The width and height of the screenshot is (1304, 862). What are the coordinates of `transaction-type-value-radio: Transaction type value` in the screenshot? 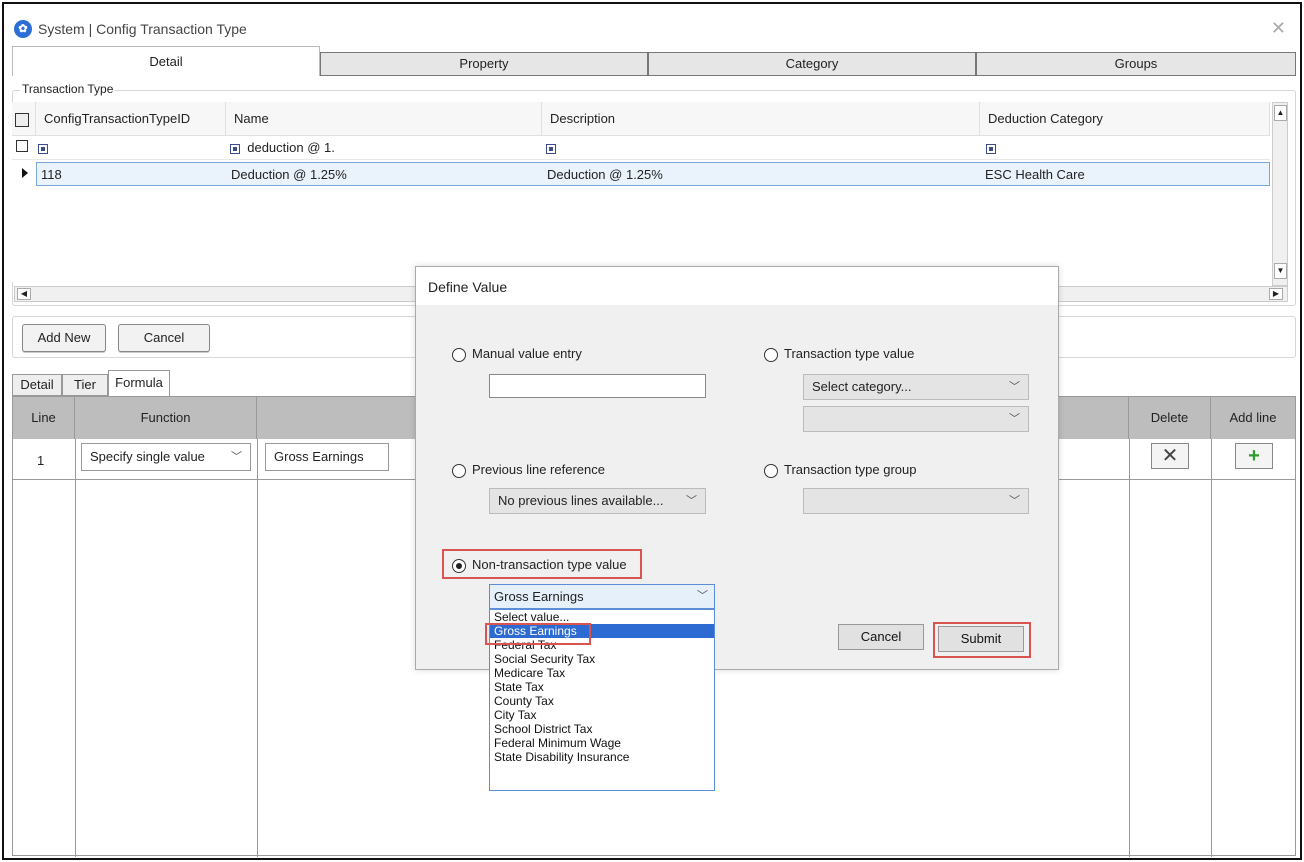 It's located at (839, 354).